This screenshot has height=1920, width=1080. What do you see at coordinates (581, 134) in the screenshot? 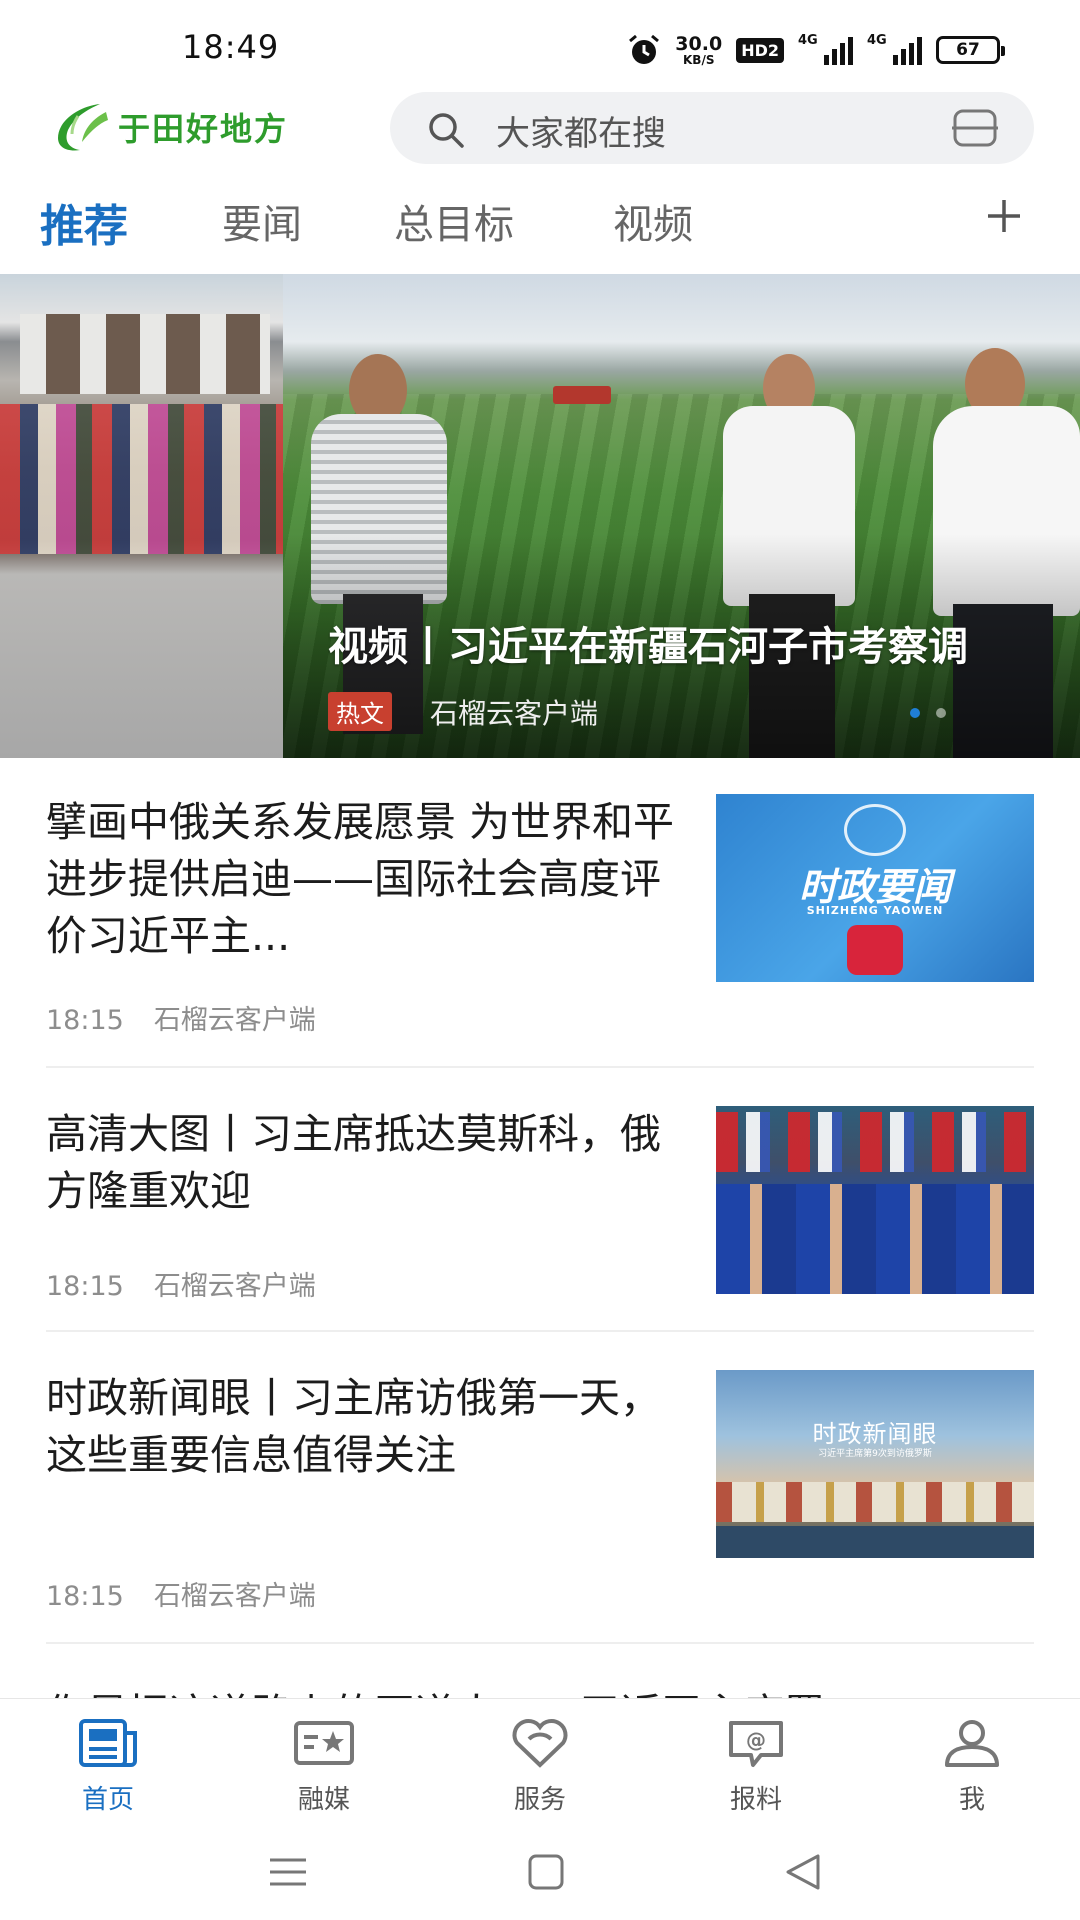
I see `search-placeholder: 大家都在搜` at bounding box center [581, 134].